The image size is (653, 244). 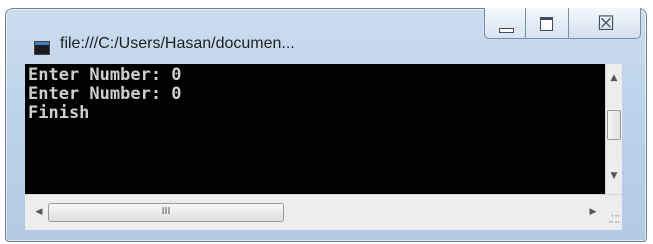 What do you see at coordinates (59, 113) in the screenshot?
I see `console-line: Finish` at bounding box center [59, 113].